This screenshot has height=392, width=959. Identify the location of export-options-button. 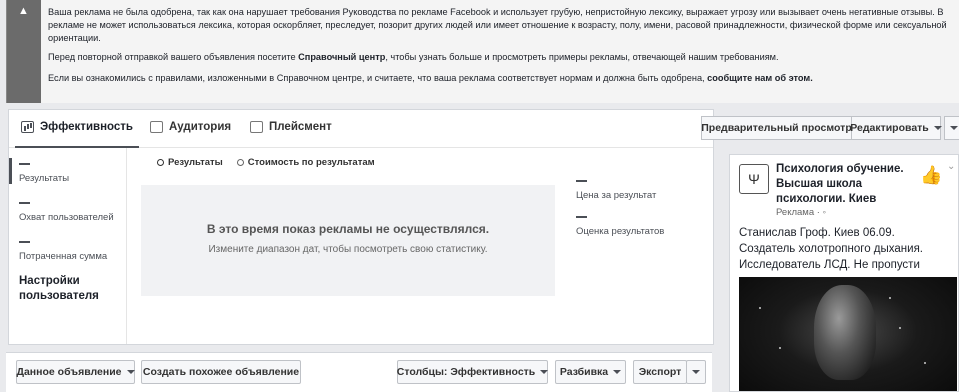
(696, 372).